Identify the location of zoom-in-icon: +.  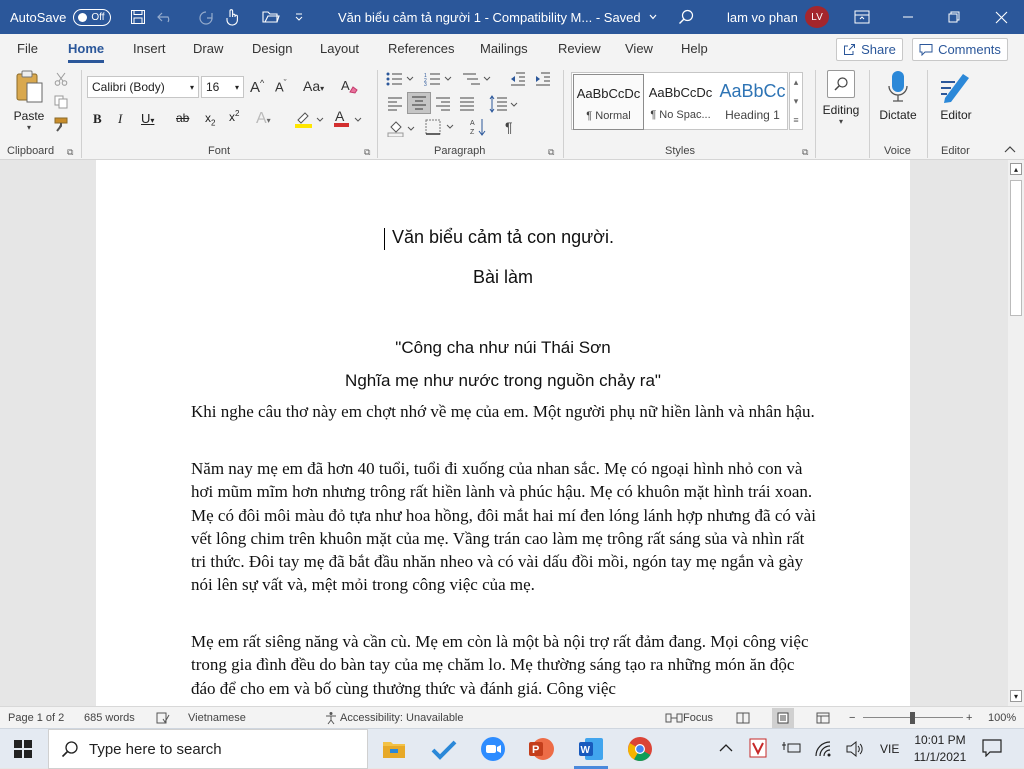
(969, 718).